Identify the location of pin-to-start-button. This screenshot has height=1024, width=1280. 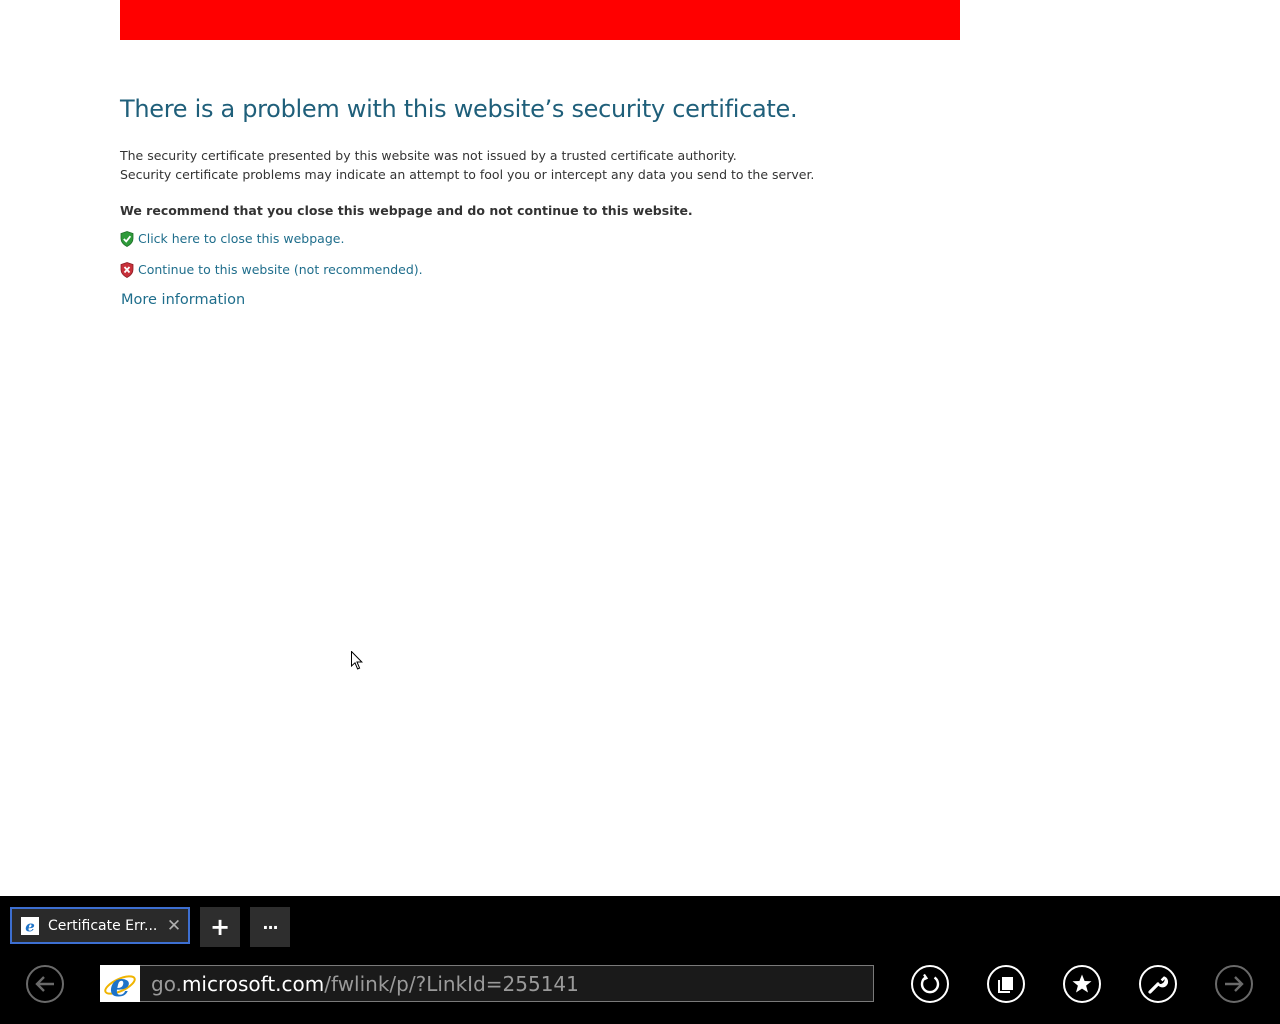
(1006, 984).